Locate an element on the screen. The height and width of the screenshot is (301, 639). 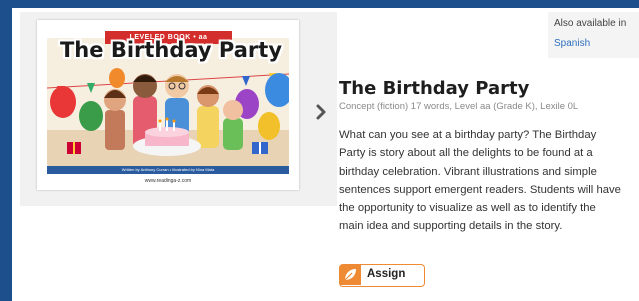
leaf-icon is located at coordinates (350, 275).